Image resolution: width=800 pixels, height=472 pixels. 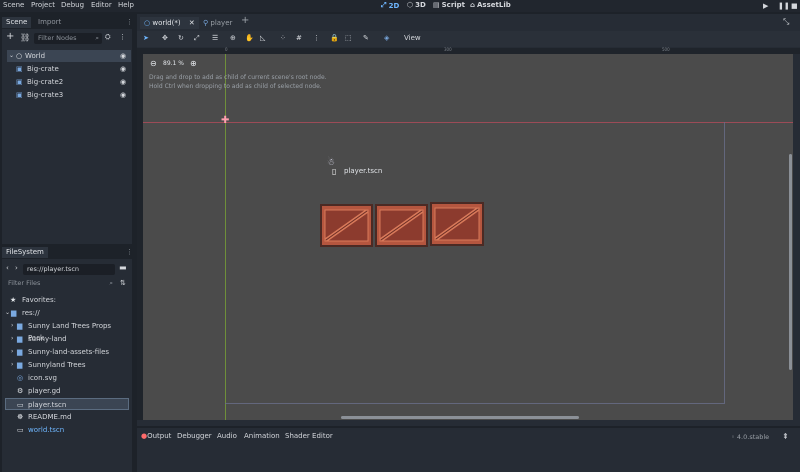 I want to click on move-tool-icon: ✥, so click(x=167, y=39).